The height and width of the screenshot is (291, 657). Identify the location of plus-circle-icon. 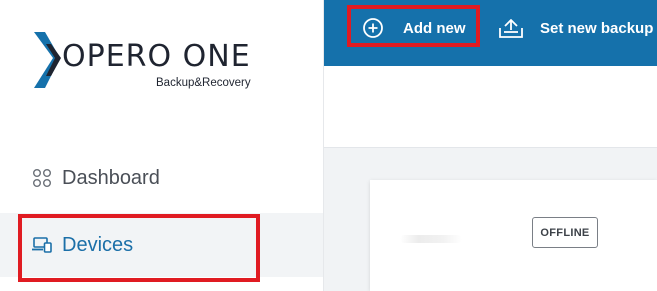
(373, 28).